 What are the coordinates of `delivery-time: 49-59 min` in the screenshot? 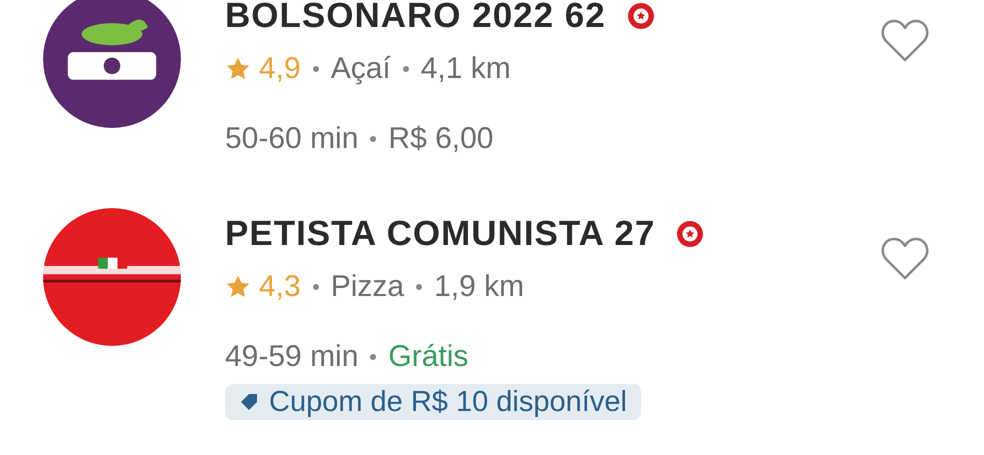 It's located at (291, 357).